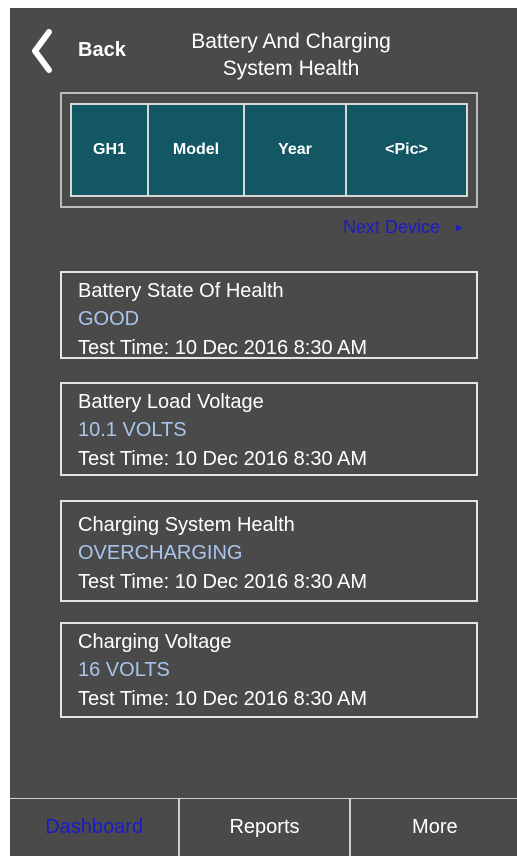 This screenshot has width=517, height=856. I want to click on card-value: 10.1 VOLTS, so click(132, 430).